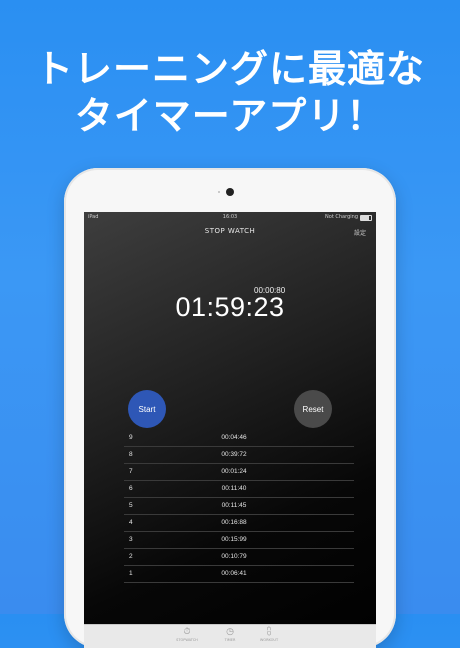 This screenshot has width=460, height=648. I want to click on page-title: STOP WATCH, so click(230, 231).